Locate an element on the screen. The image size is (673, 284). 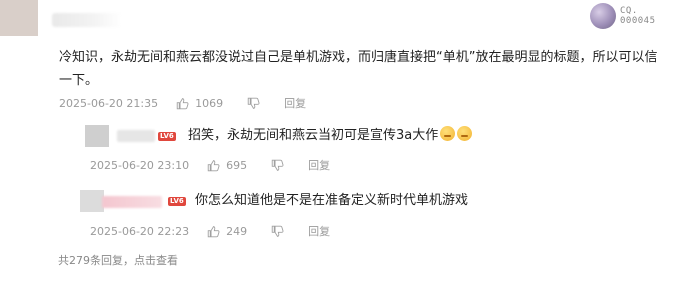
commenter-avatar is located at coordinates (19, 18).